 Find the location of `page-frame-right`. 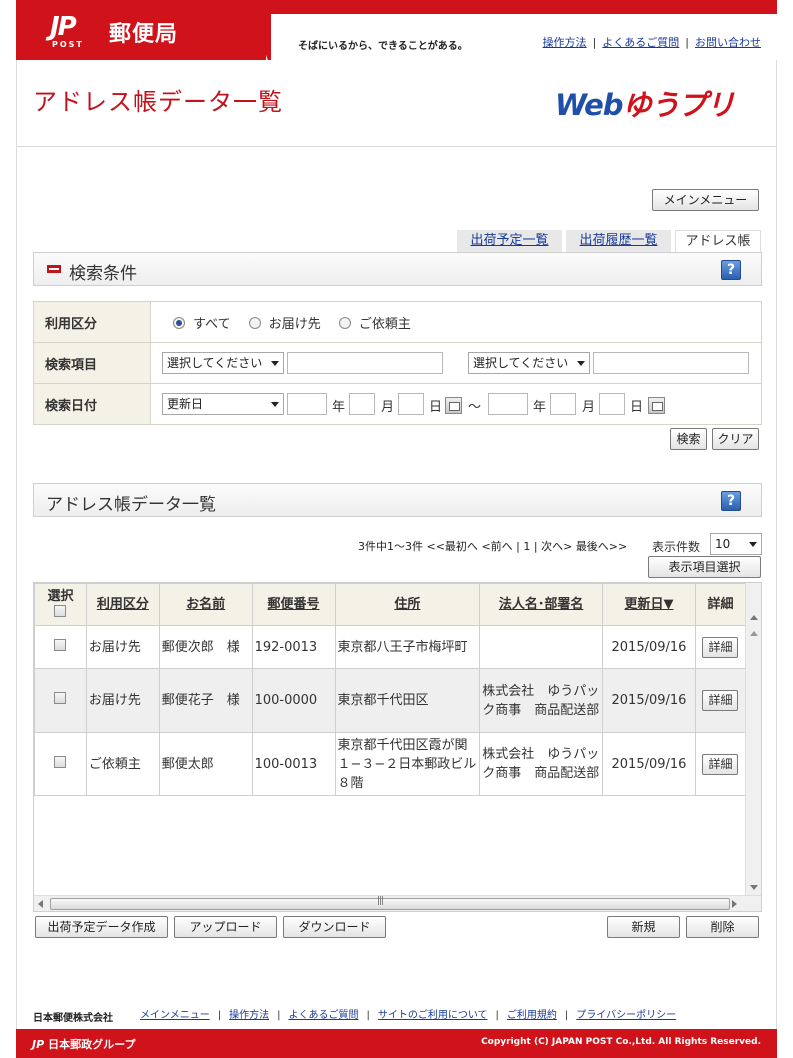

page-frame-right is located at coordinates (776, 529).